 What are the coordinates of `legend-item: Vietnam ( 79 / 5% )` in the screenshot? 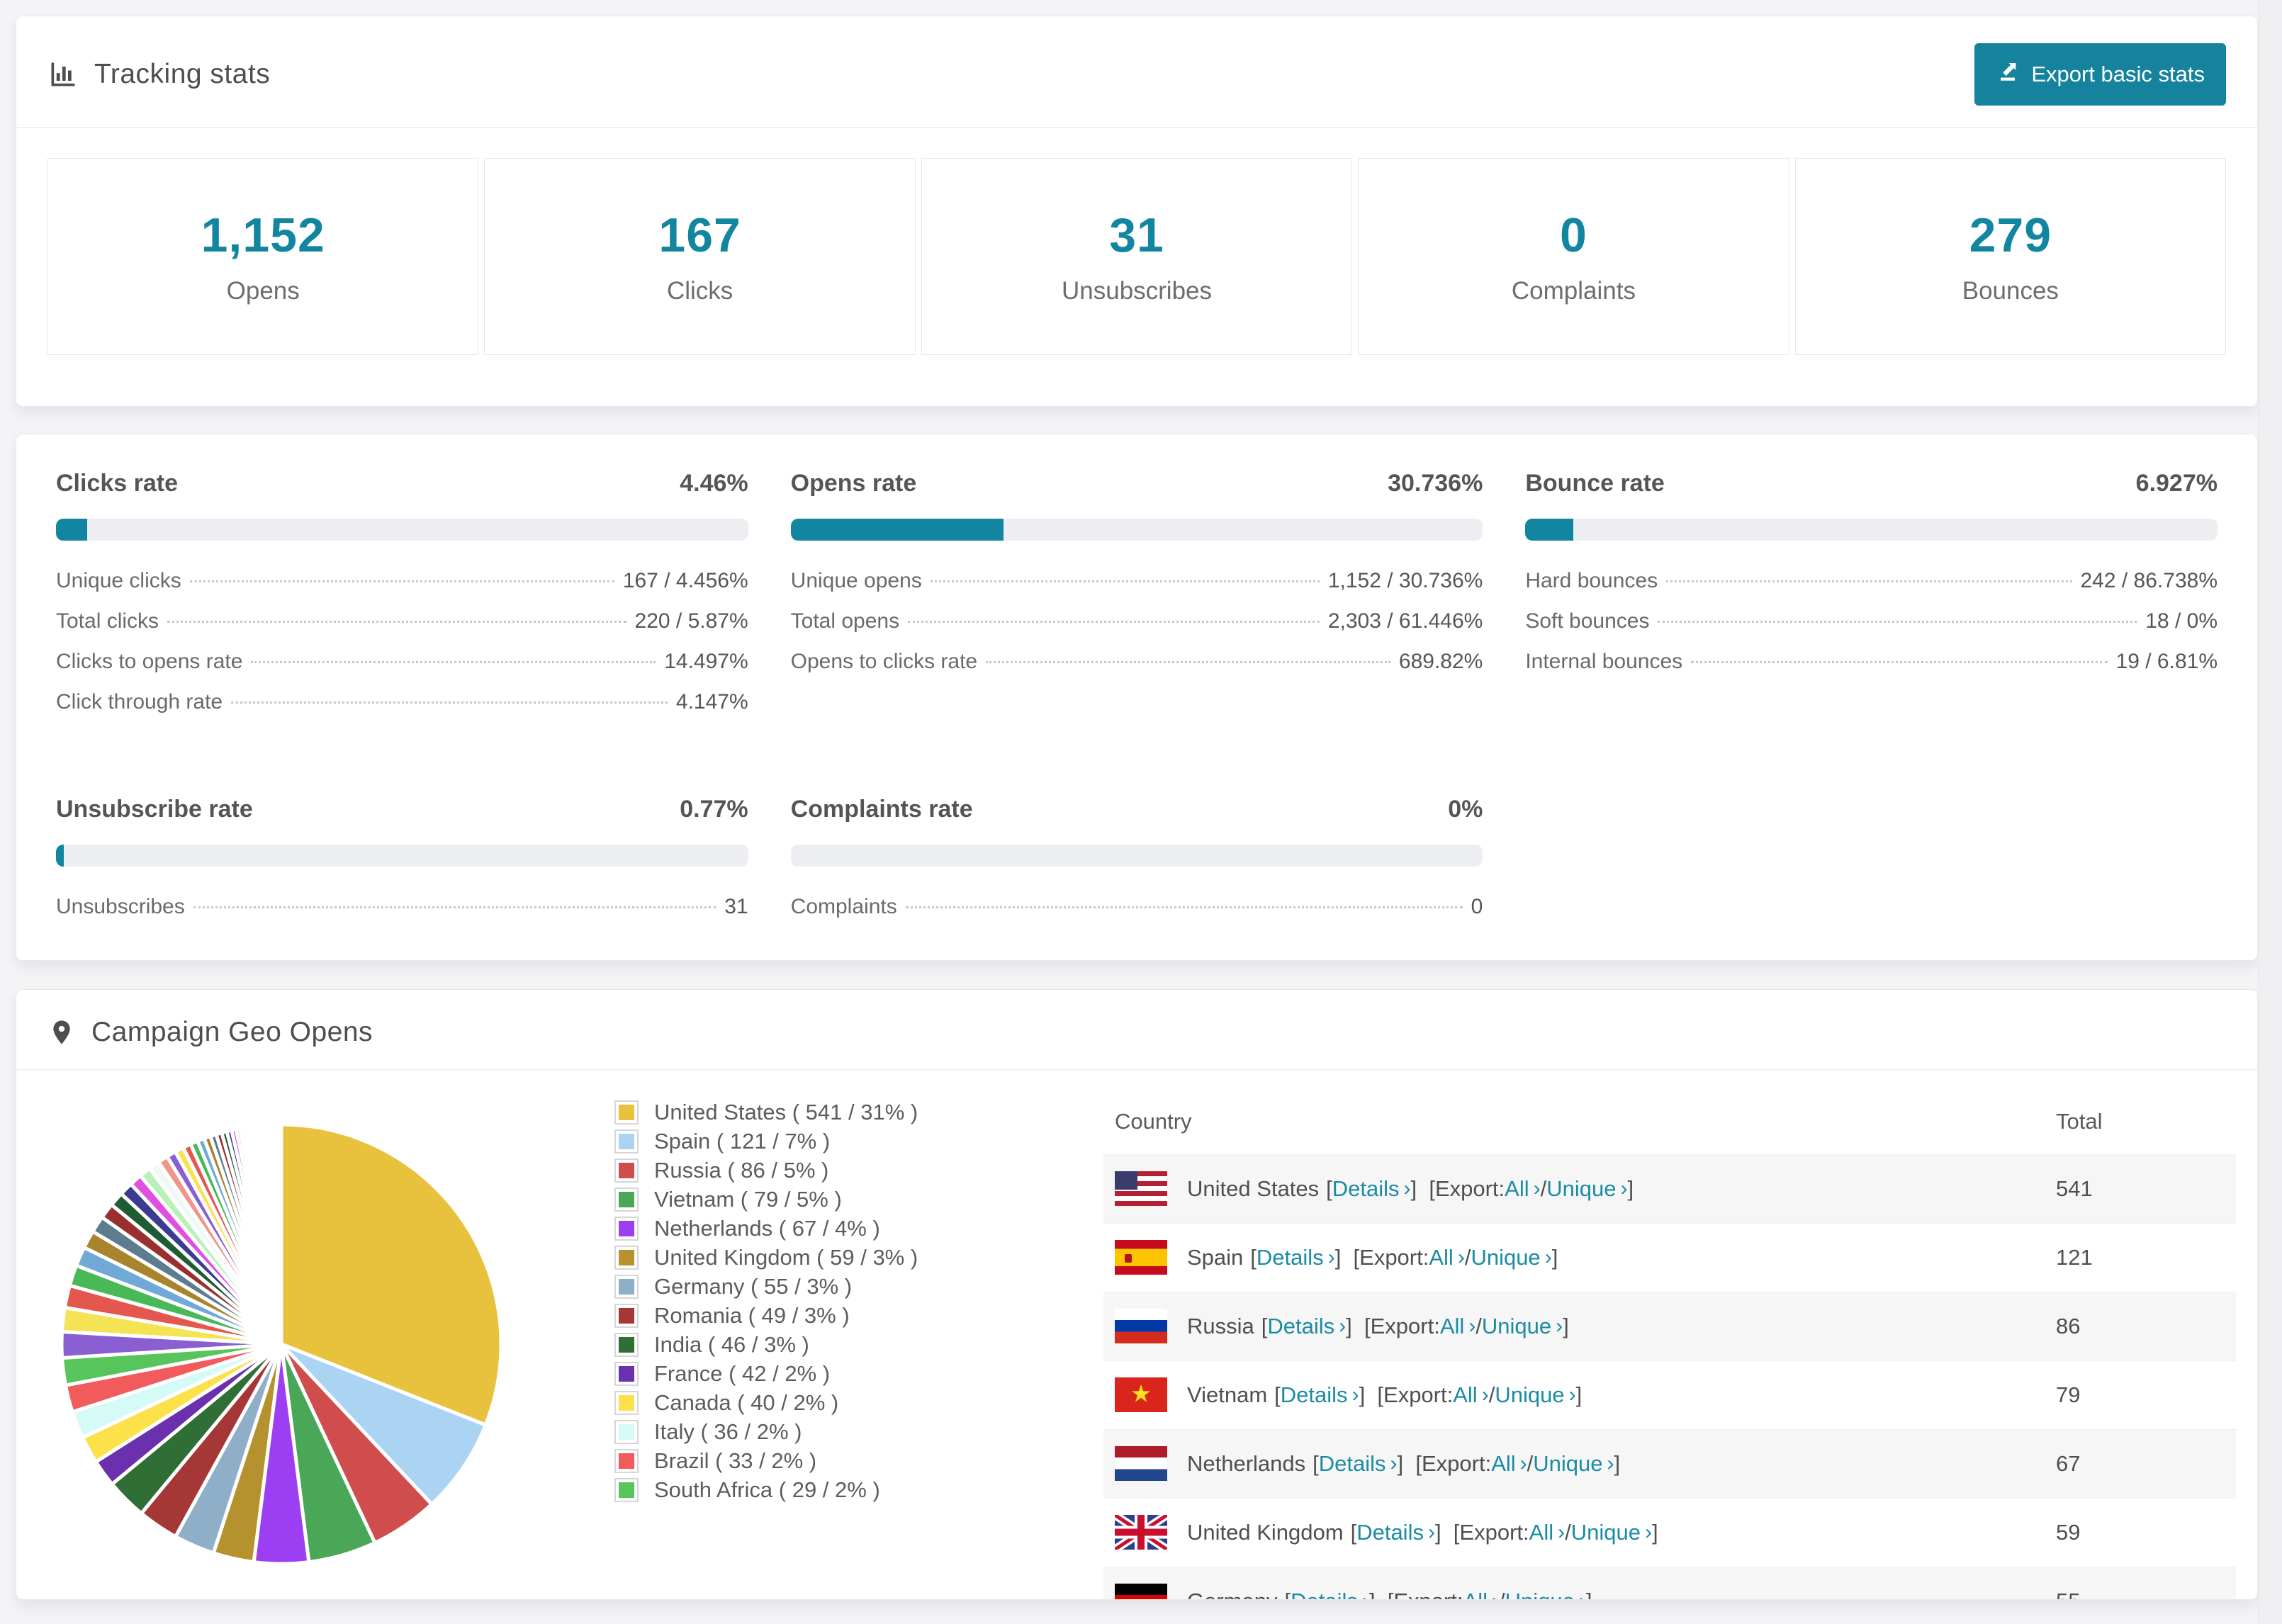 It's located at (859, 1199).